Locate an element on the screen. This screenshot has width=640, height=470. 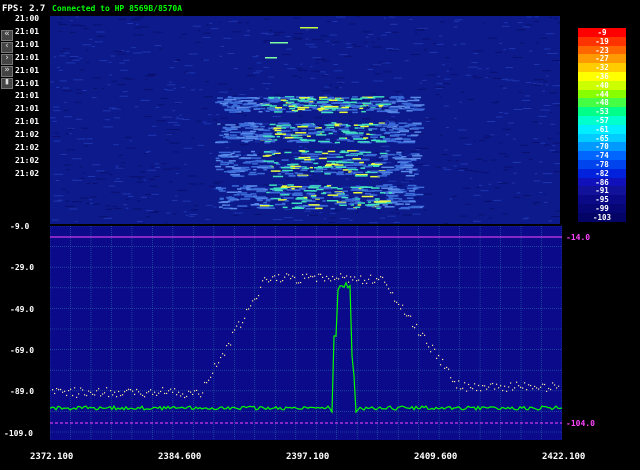
nav-first-button: « is located at coordinates (7, 35).